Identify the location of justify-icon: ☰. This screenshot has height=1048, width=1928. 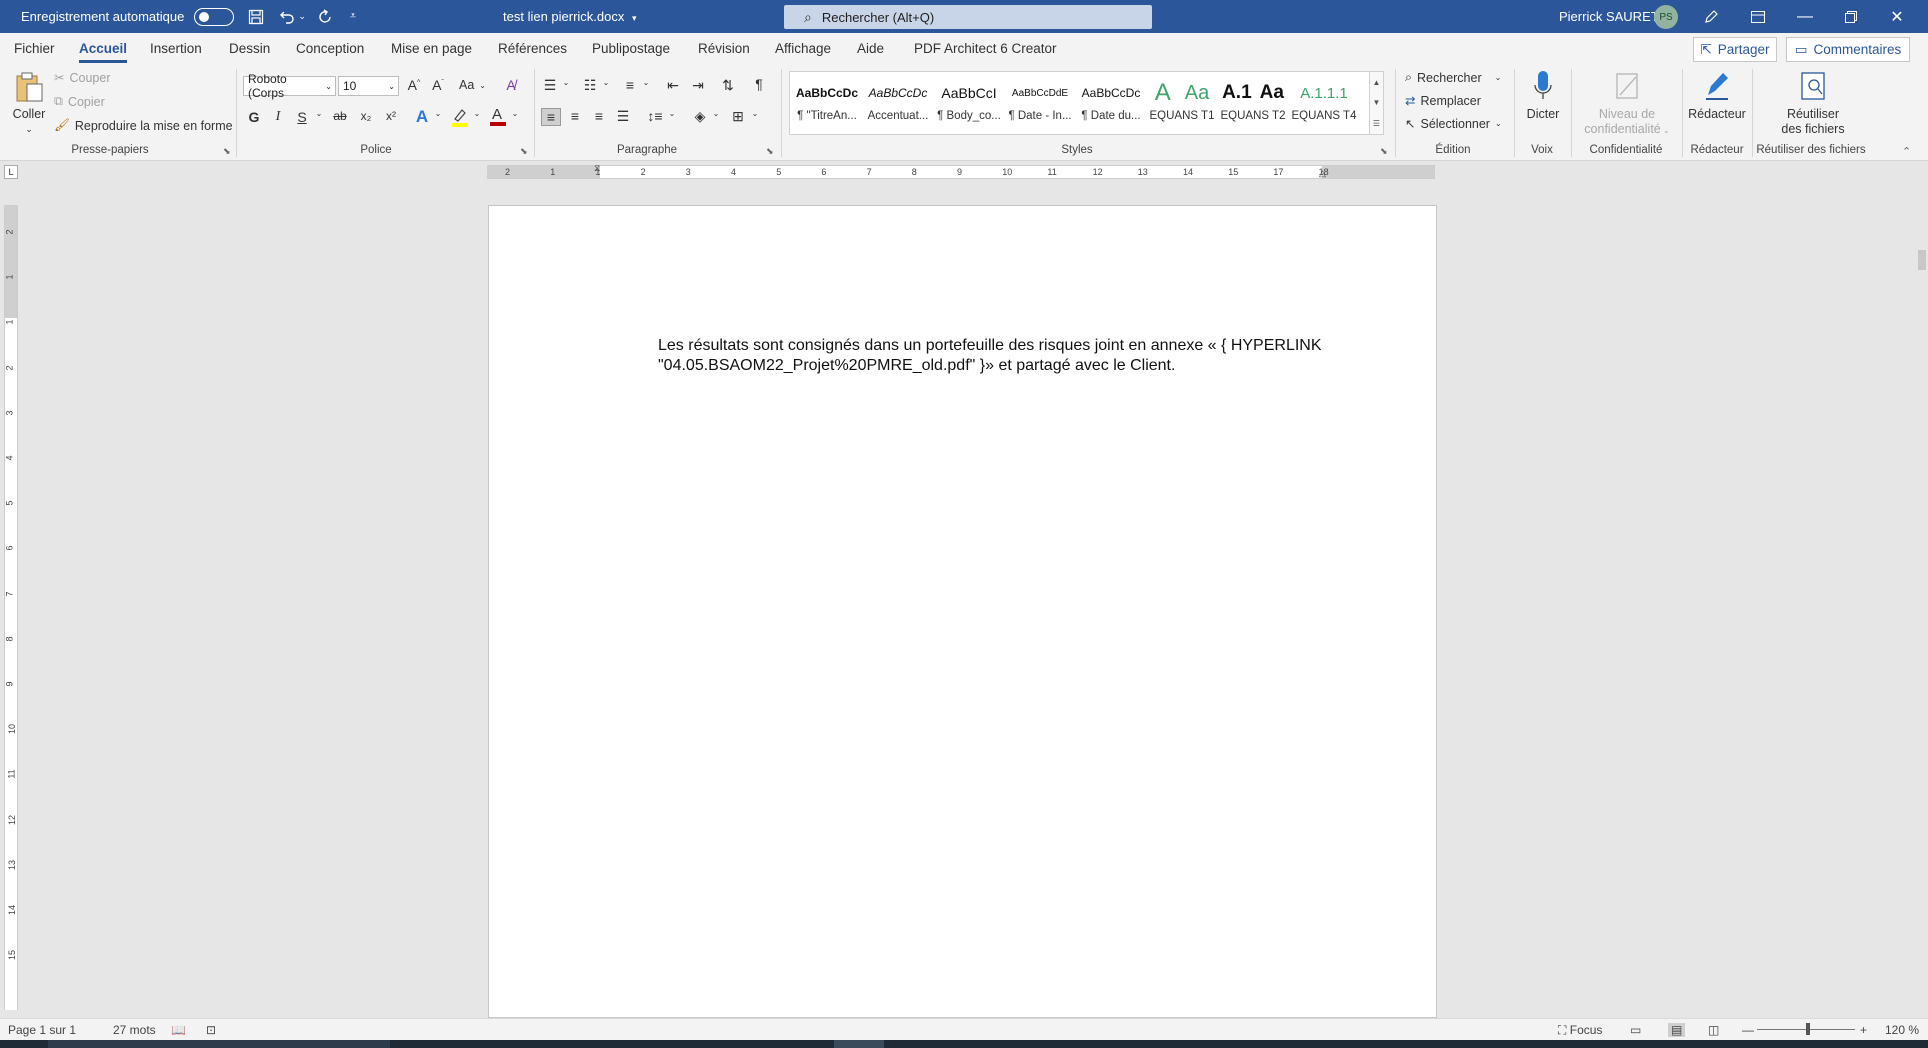
(623, 116).